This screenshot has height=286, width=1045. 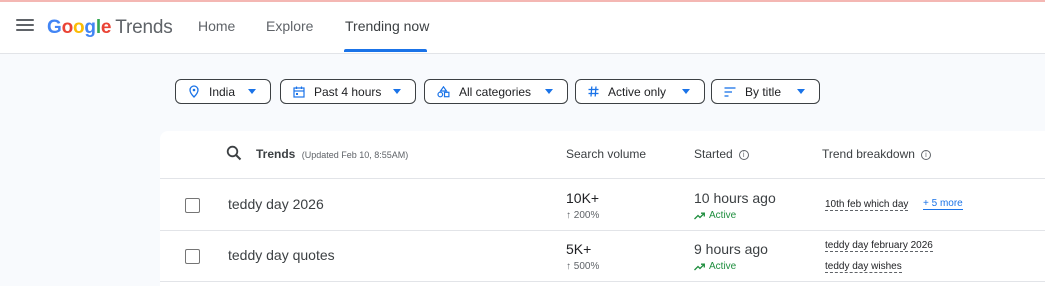 What do you see at coordinates (194, 91) in the screenshot?
I see `location-pin-icon` at bounding box center [194, 91].